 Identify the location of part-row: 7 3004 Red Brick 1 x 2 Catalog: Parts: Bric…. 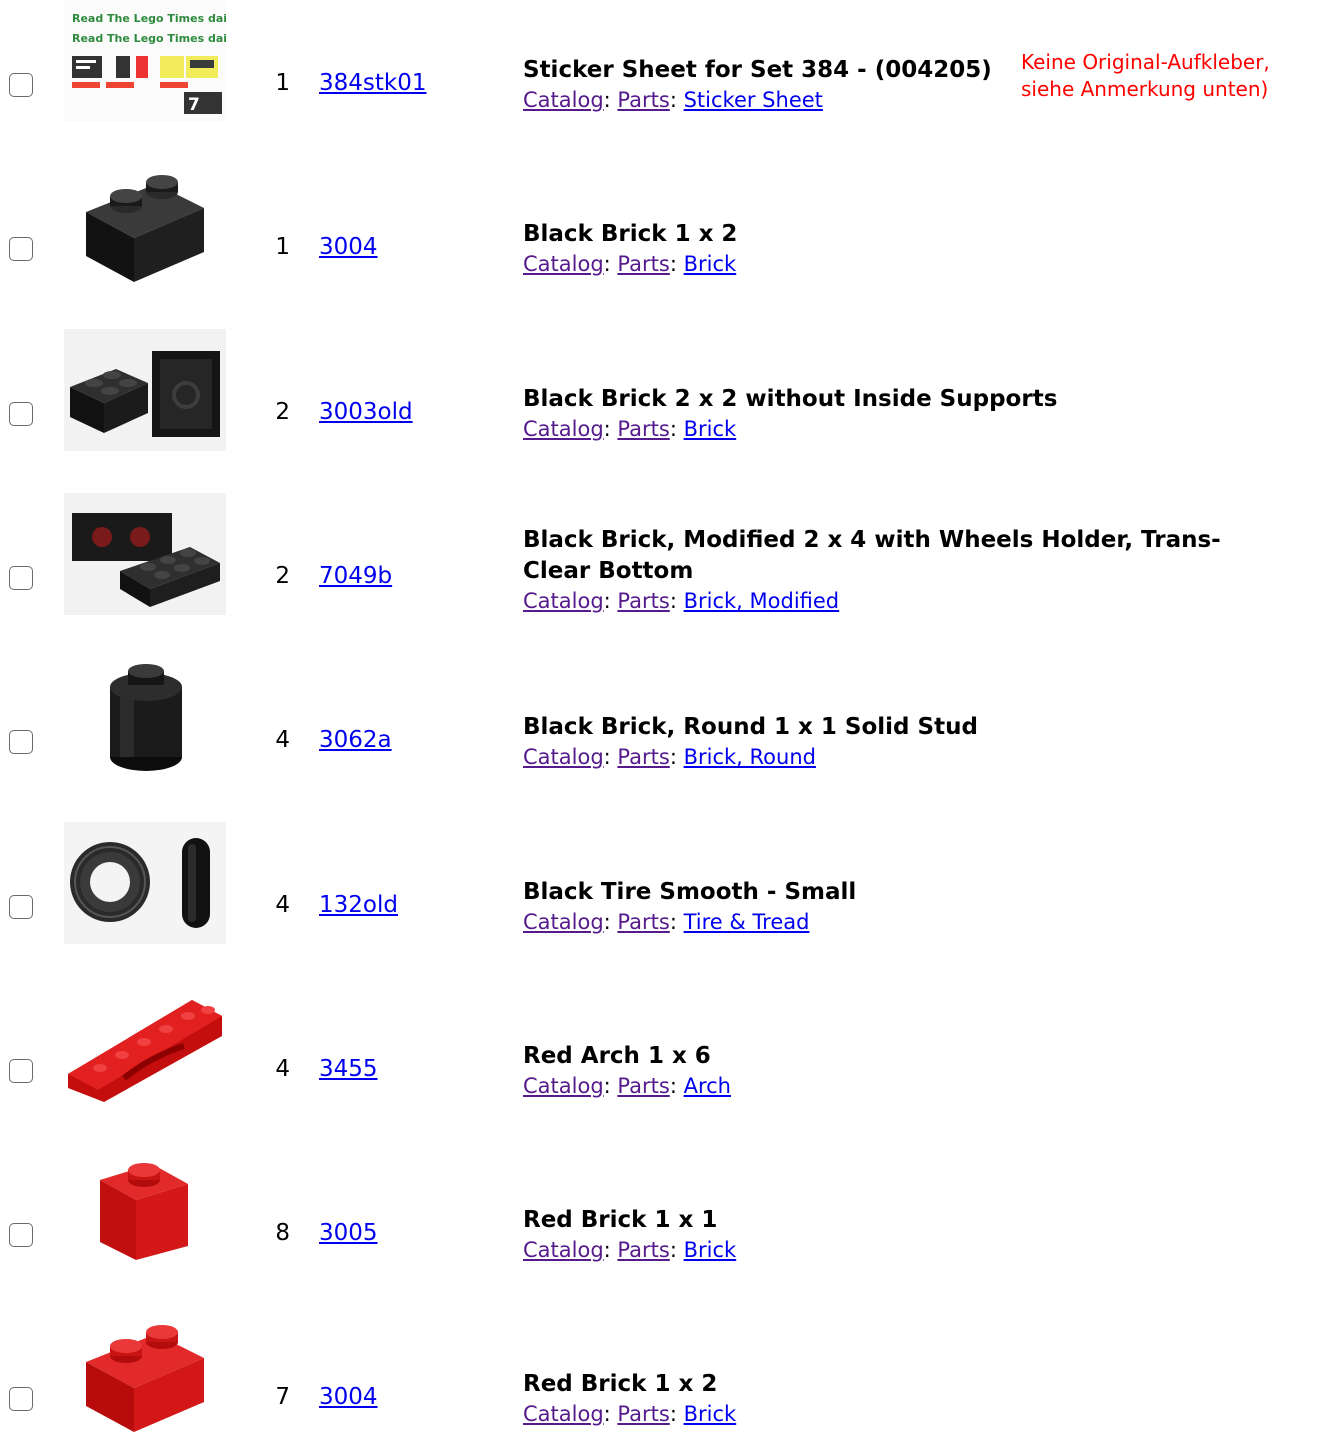
(663, 1375).